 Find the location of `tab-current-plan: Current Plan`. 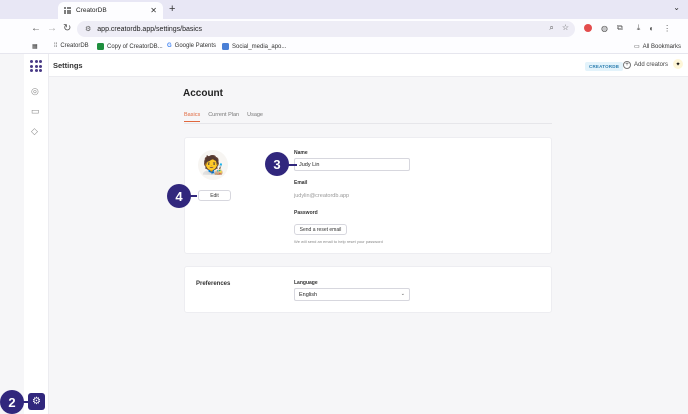

tab-current-plan: Current Plan is located at coordinates (223, 117).